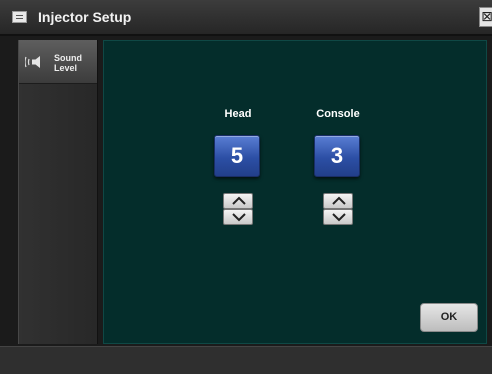 This screenshot has height=374, width=492. What do you see at coordinates (449, 317) in the screenshot?
I see `ok-button: OK` at bounding box center [449, 317].